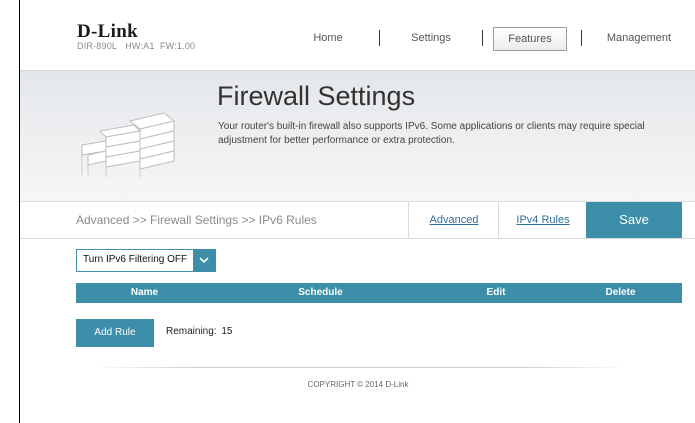  Describe the element at coordinates (316, 96) in the screenshot. I see `page-title: Firewall Settings` at that location.